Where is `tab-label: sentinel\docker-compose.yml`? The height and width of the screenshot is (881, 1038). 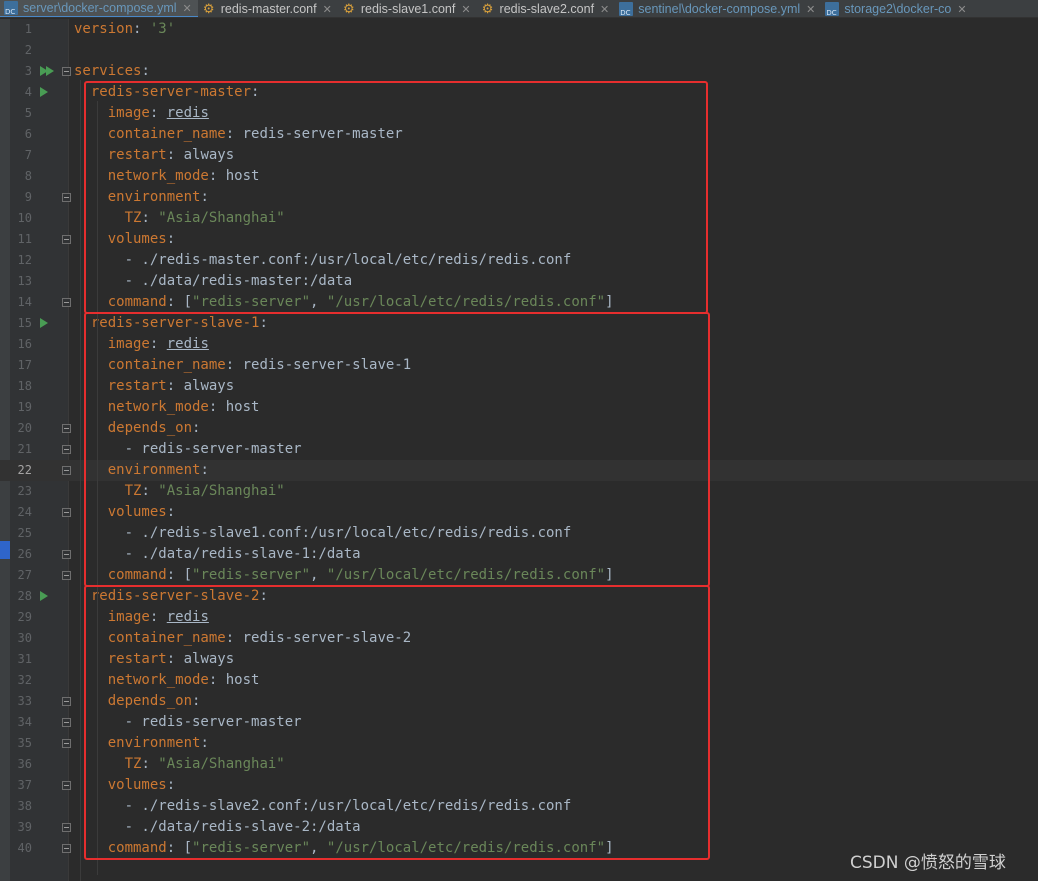 tab-label: sentinel\docker-compose.yml is located at coordinates (719, 9).